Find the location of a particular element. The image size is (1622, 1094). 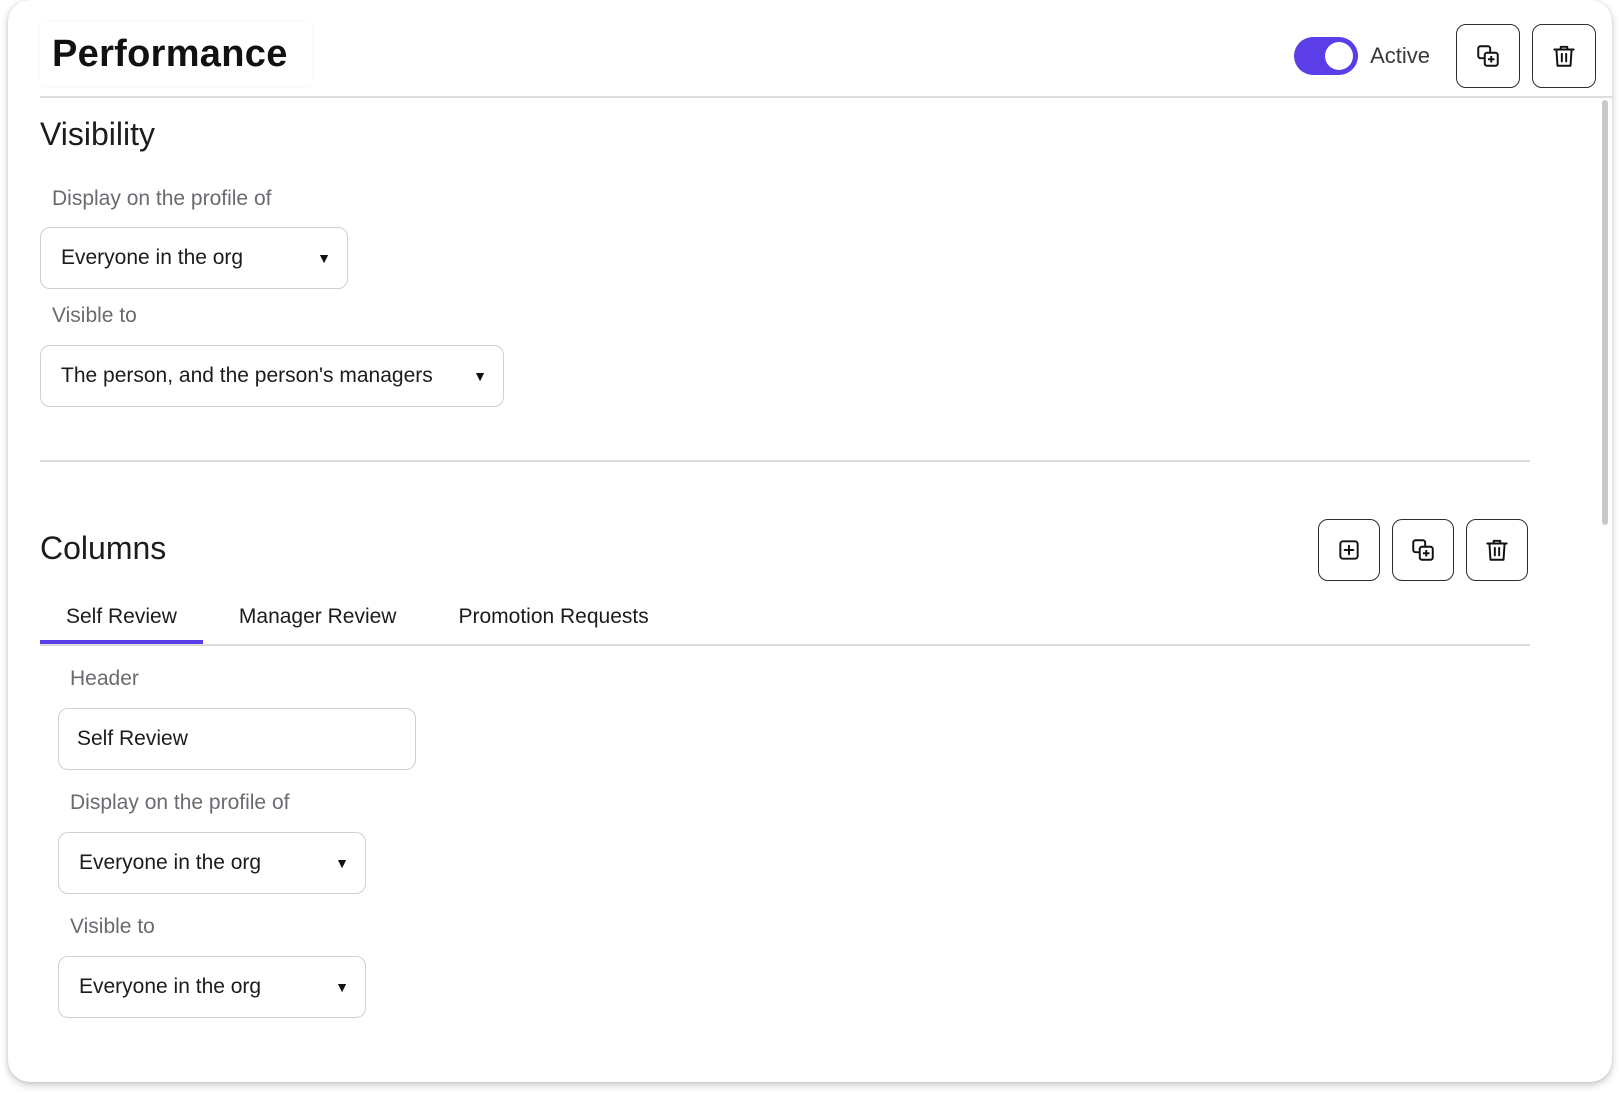

duplicate-column-button is located at coordinates (1423, 550).